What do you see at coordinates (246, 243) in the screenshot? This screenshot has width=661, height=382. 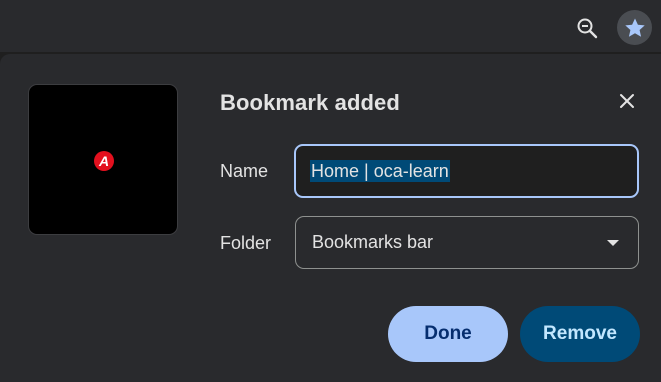 I see `folder-label: Folder` at bounding box center [246, 243].